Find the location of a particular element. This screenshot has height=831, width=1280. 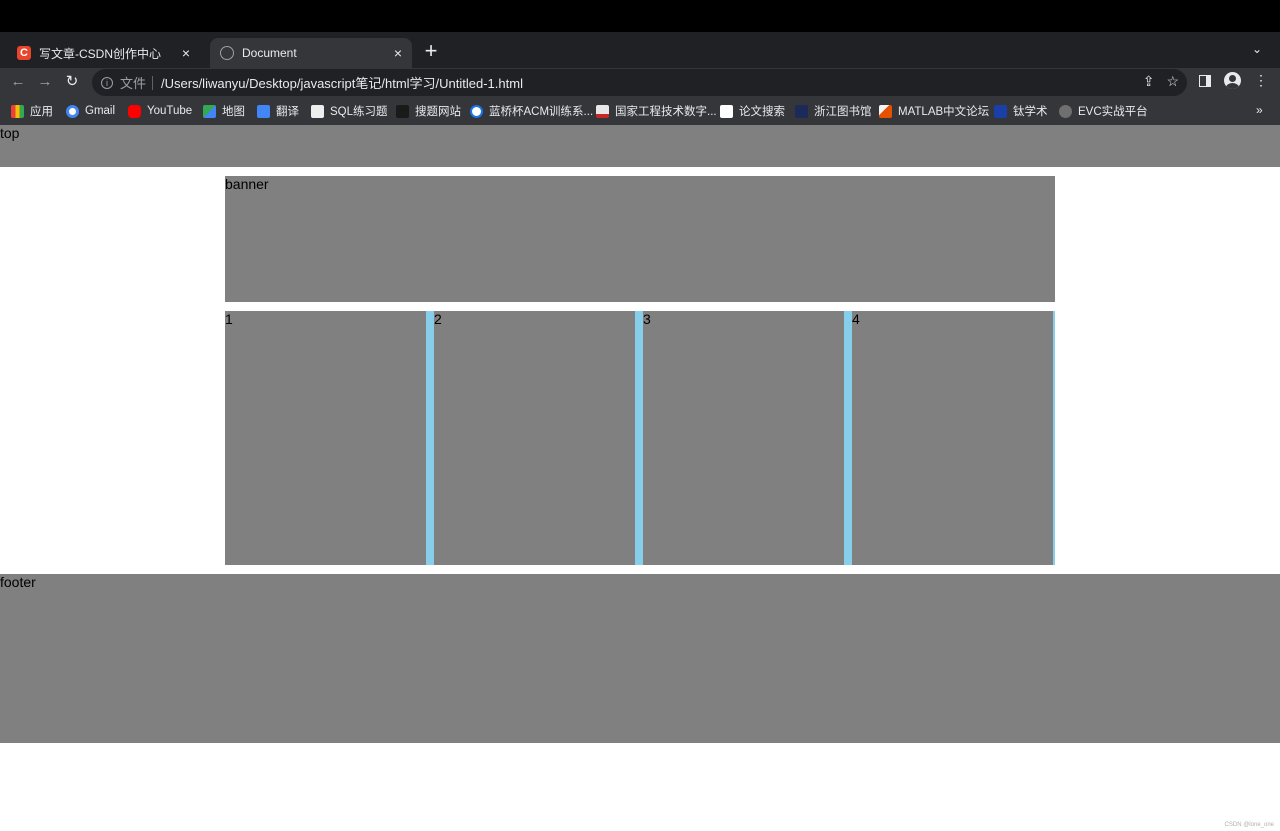

bookmark-label: 搜题网站 is located at coordinates (438, 112).